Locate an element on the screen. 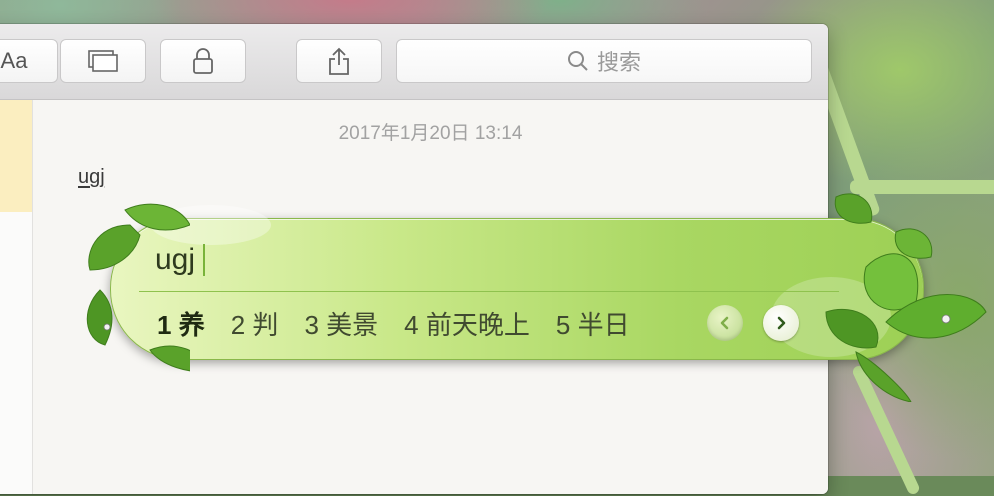 Image resolution: width=994 pixels, height=496 pixels. gallery-view-icon is located at coordinates (103, 61).